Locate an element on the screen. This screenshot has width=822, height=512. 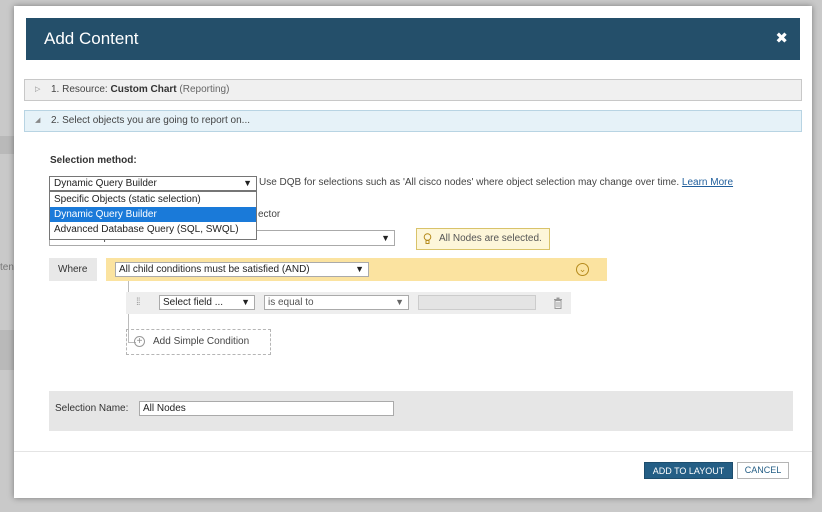
selection-method-select: Dynamic Query Builder ▼ is located at coordinates (153, 183).